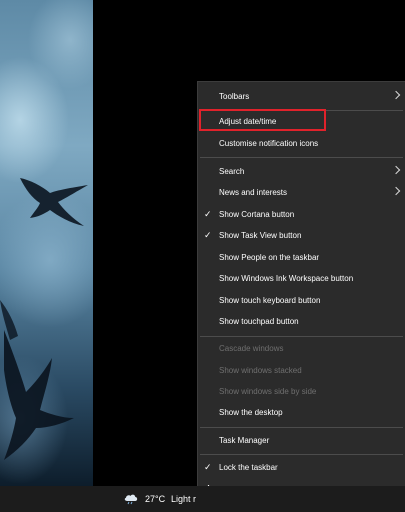 This screenshot has width=405, height=512. I want to click on menu-item-show-cortana-button: ✓ Show Cortana button, so click(301, 214).